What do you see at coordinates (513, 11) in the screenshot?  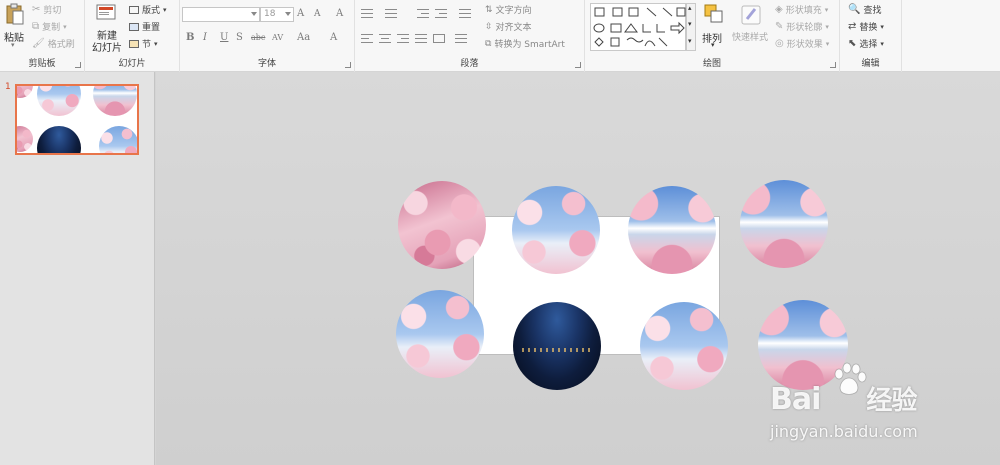 I see `text-direction-label: 文字方向` at bounding box center [513, 11].